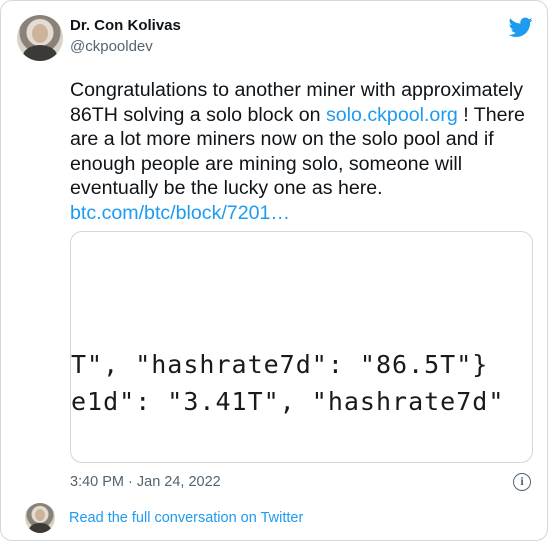 Image resolution: width=548 pixels, height=541 pixels. What do you see at coordinates (288, 401) in the screenshot?
I see `media-code-line-2: e1d": "3.41T", "hashrate7d"` at bounding box center [288, 401].